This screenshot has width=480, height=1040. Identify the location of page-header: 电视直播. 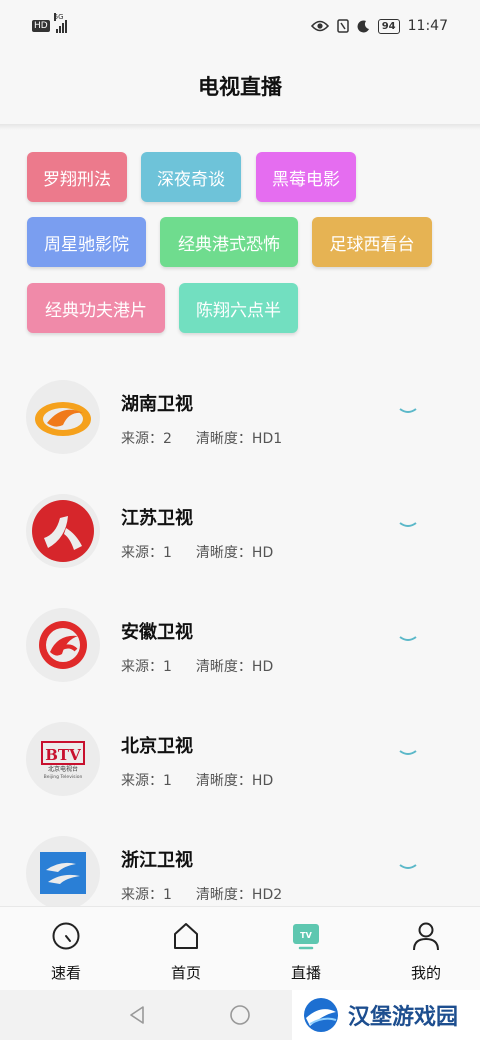
(240, 88).